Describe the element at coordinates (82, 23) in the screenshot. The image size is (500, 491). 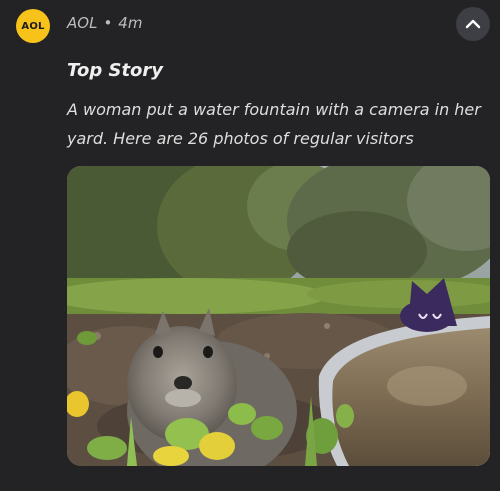
I see `app-name: AOL` at that location.